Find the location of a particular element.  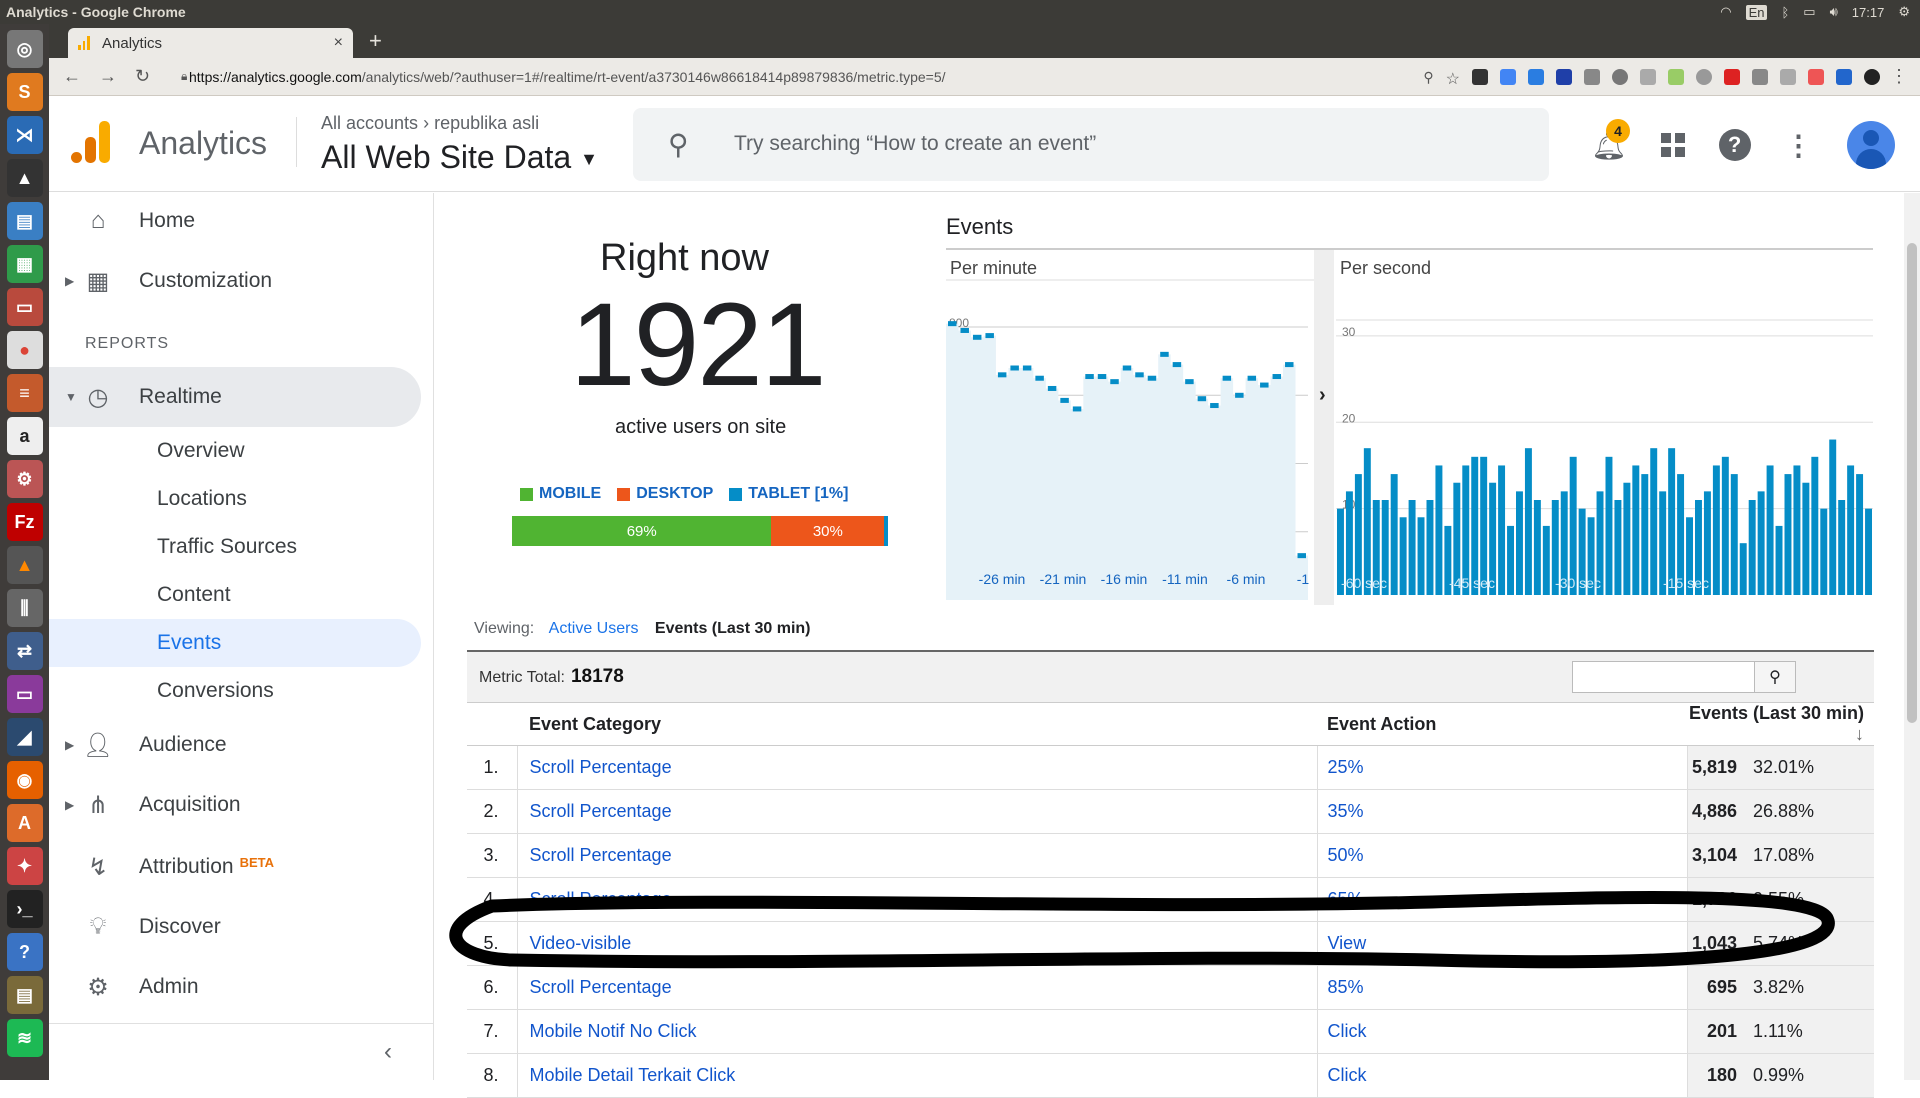

chrome-icon: ● is located at coordinates (24, 350).